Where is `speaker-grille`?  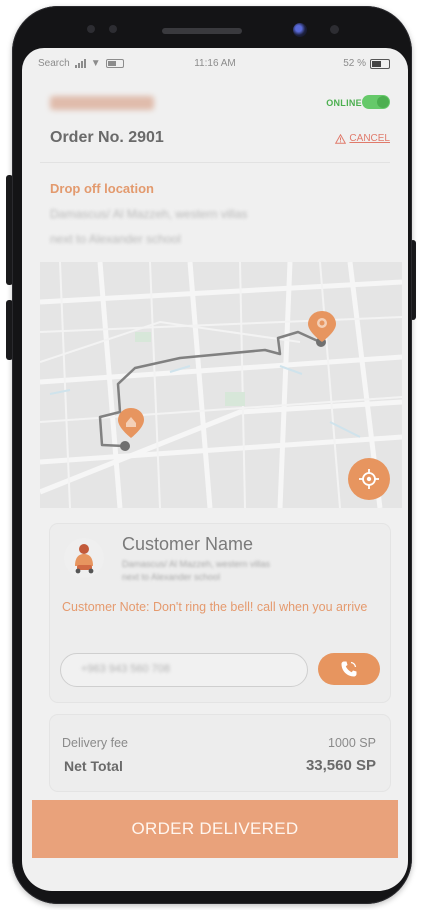 speaker-grille is located at coordinates (202, 31).